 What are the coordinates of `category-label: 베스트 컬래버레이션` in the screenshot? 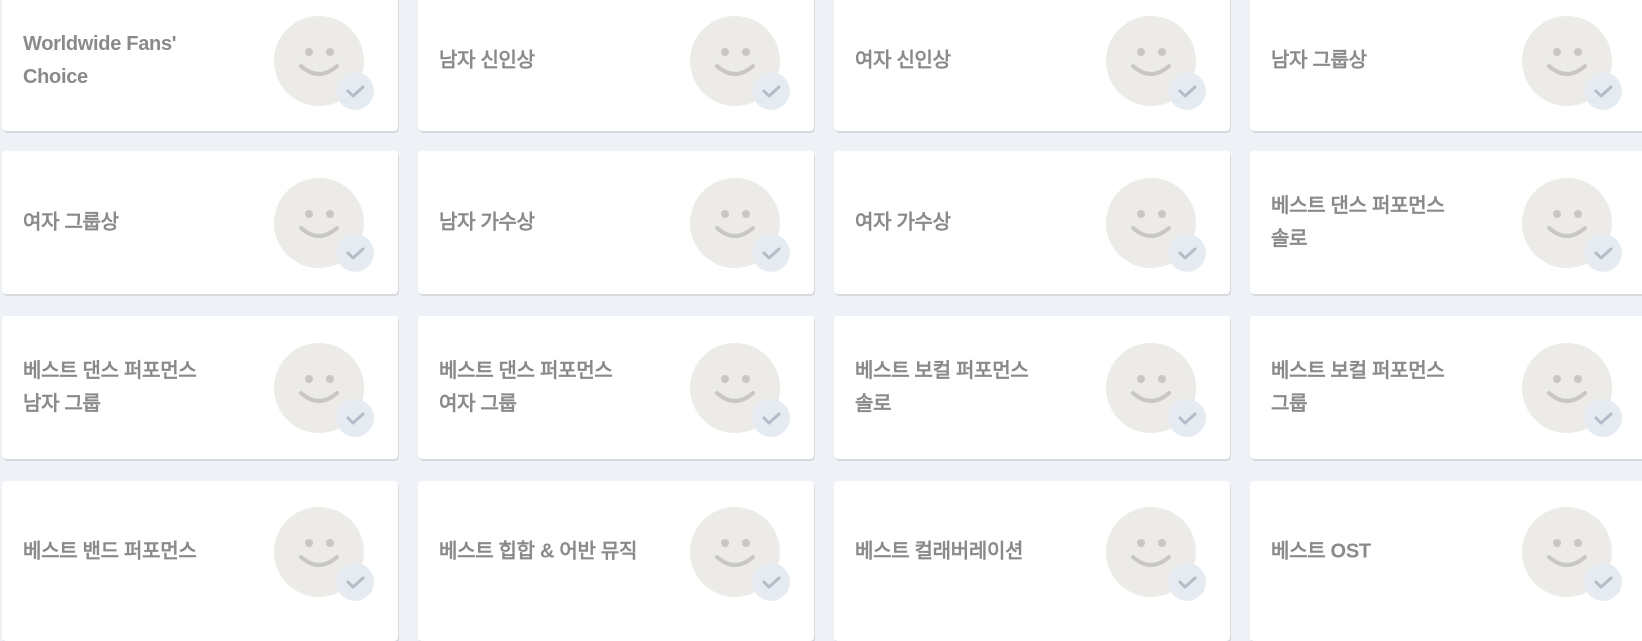 It's located at (939, 551).